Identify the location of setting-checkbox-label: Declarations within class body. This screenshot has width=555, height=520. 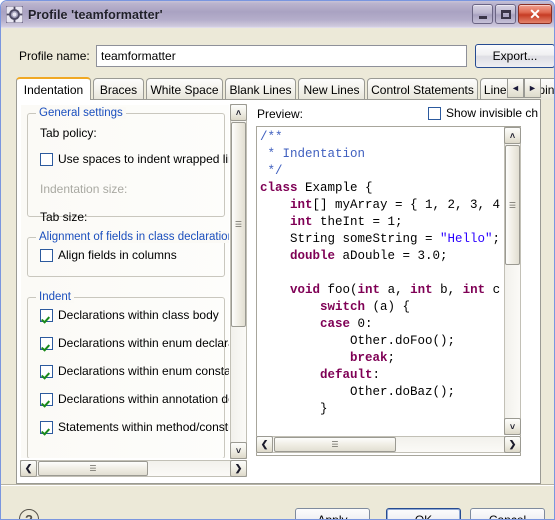
(138, 315).